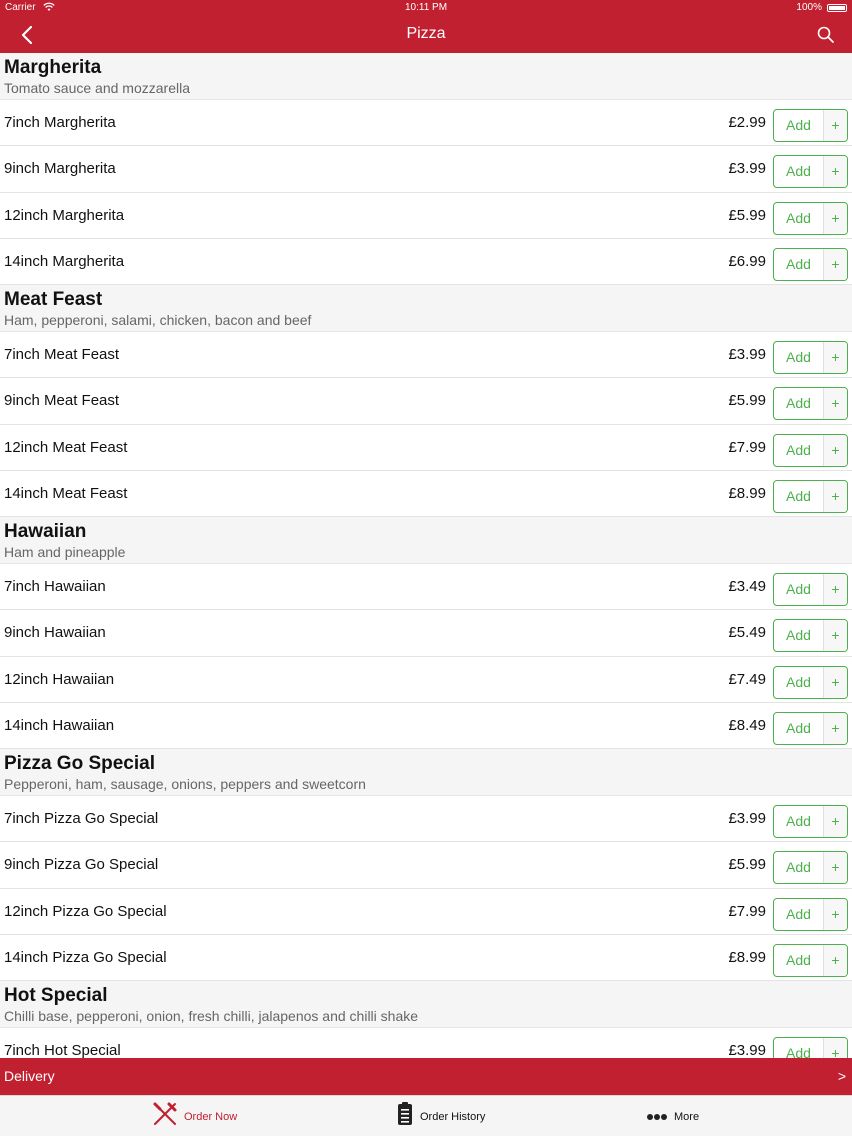 The height and width of the screenshot is (1136, 852). I want to click on menu-item-row: 9inch Meat Feast £5.99 Add +, so click(426, 401).